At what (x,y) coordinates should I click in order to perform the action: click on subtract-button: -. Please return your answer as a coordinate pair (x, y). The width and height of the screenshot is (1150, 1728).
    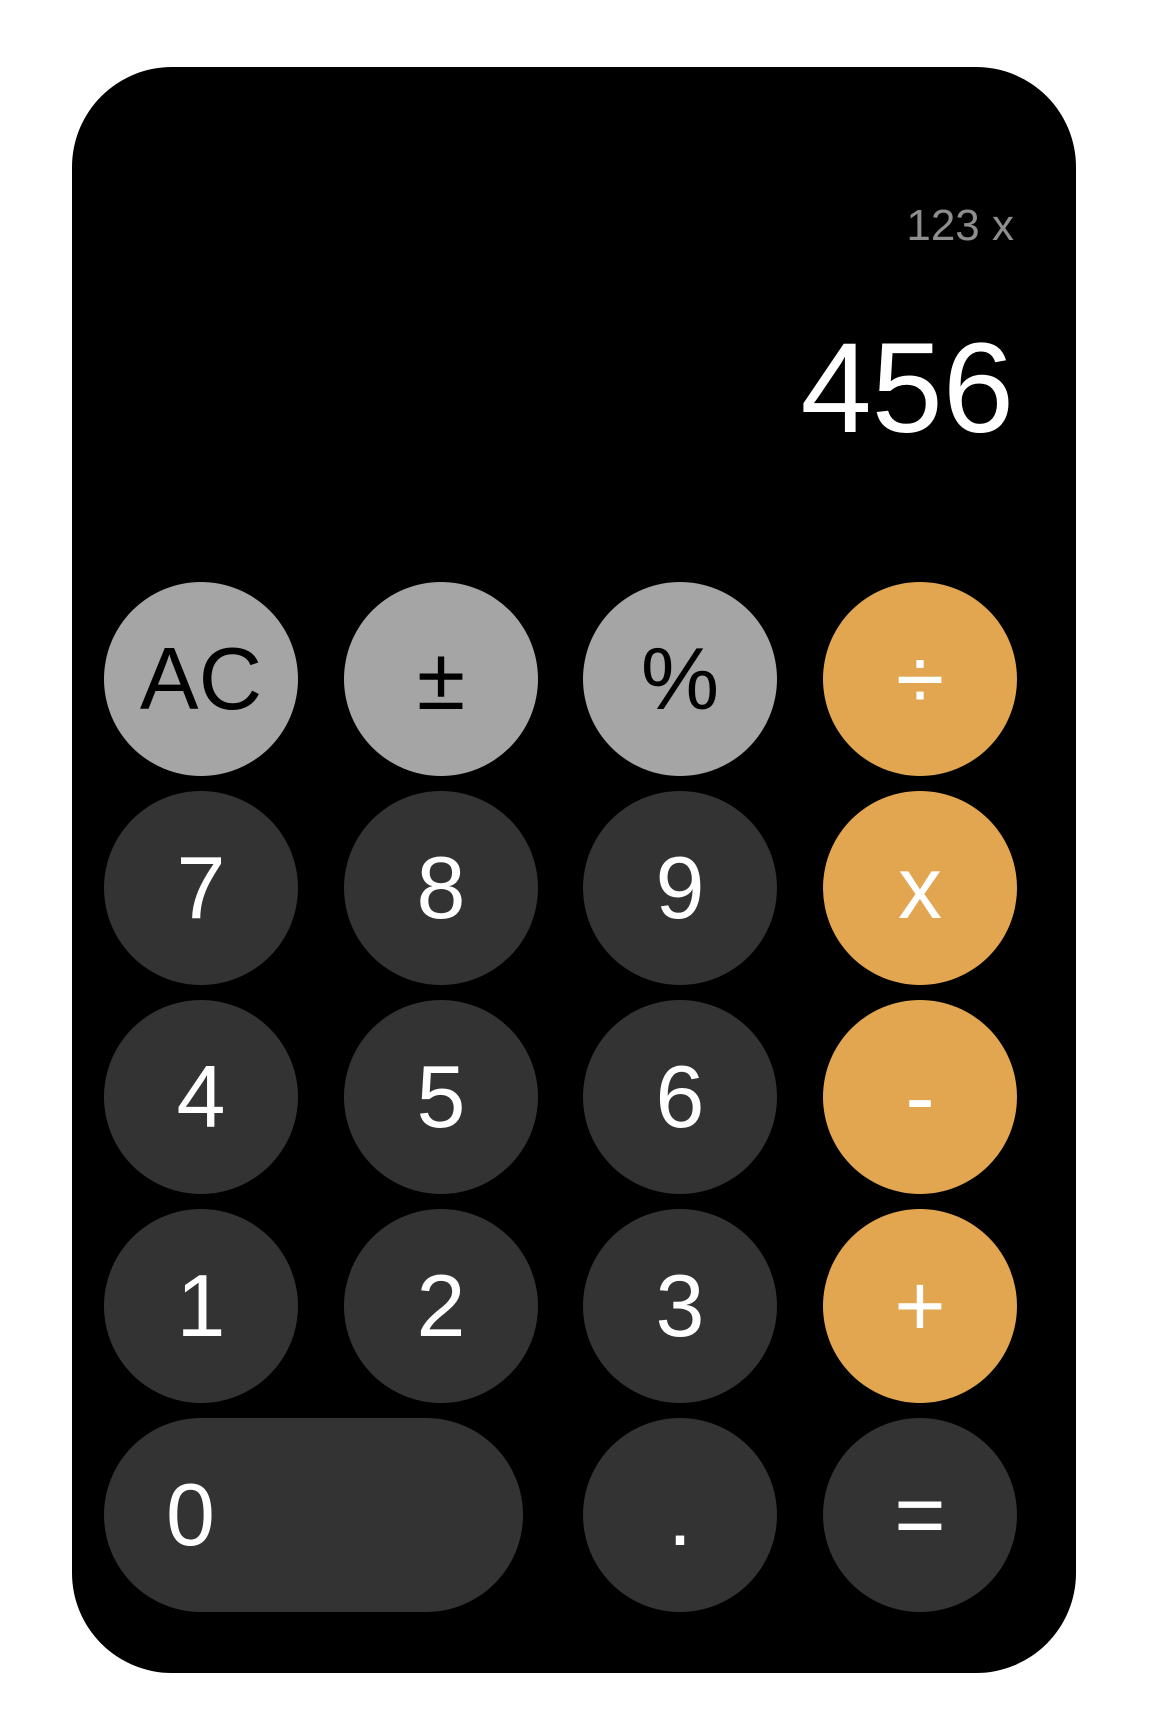
    Looking at the image, I should click on (920, 1097).